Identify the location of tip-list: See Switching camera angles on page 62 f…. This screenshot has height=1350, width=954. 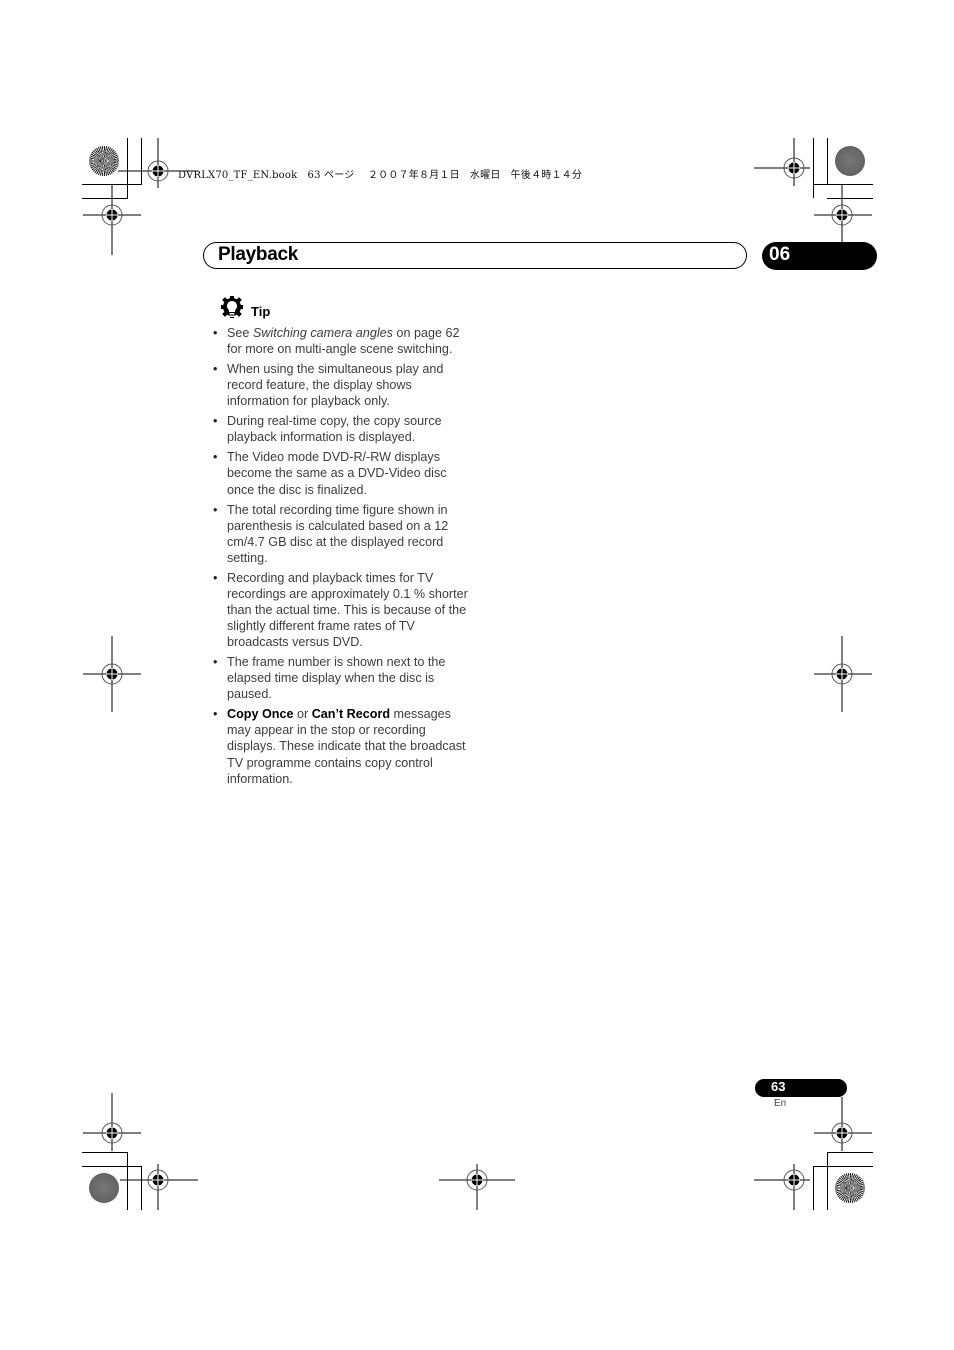
(343, 558).